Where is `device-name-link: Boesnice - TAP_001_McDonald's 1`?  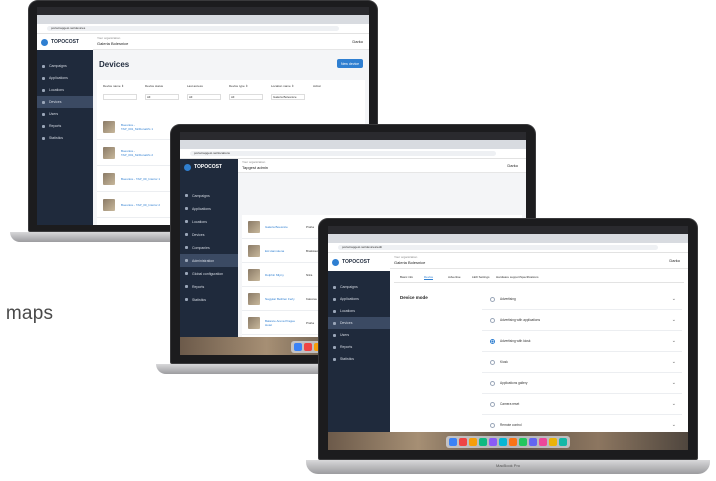
device-name-link: Boesnice - TAP_001_McDonald's 1 is located at coordinates (142, 127).